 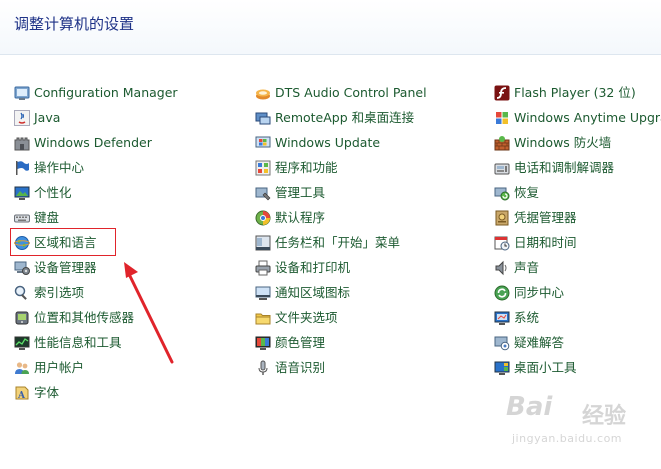 I want to click on cp-item-label: 电话和调制解调器, so click(x=564, y=167).